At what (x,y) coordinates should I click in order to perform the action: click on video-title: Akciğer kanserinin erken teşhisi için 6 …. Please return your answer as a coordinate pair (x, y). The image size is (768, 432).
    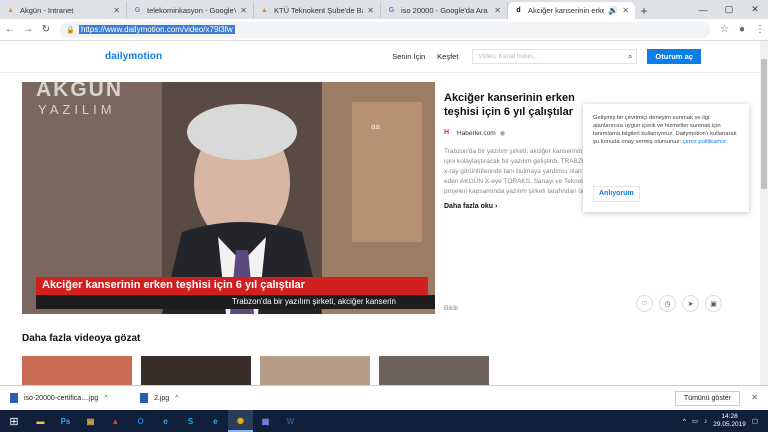
    Looking at the image, I should click on (509, 105).